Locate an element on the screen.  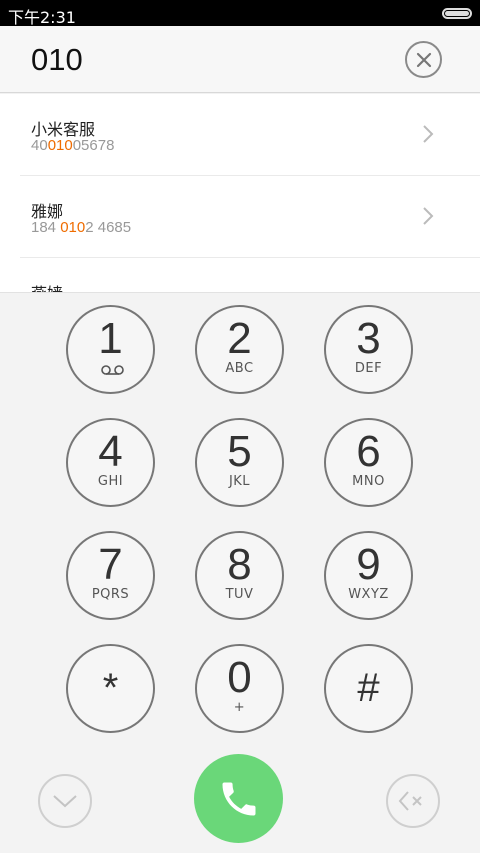
key-digit: # is located at coordinates (368, 688).